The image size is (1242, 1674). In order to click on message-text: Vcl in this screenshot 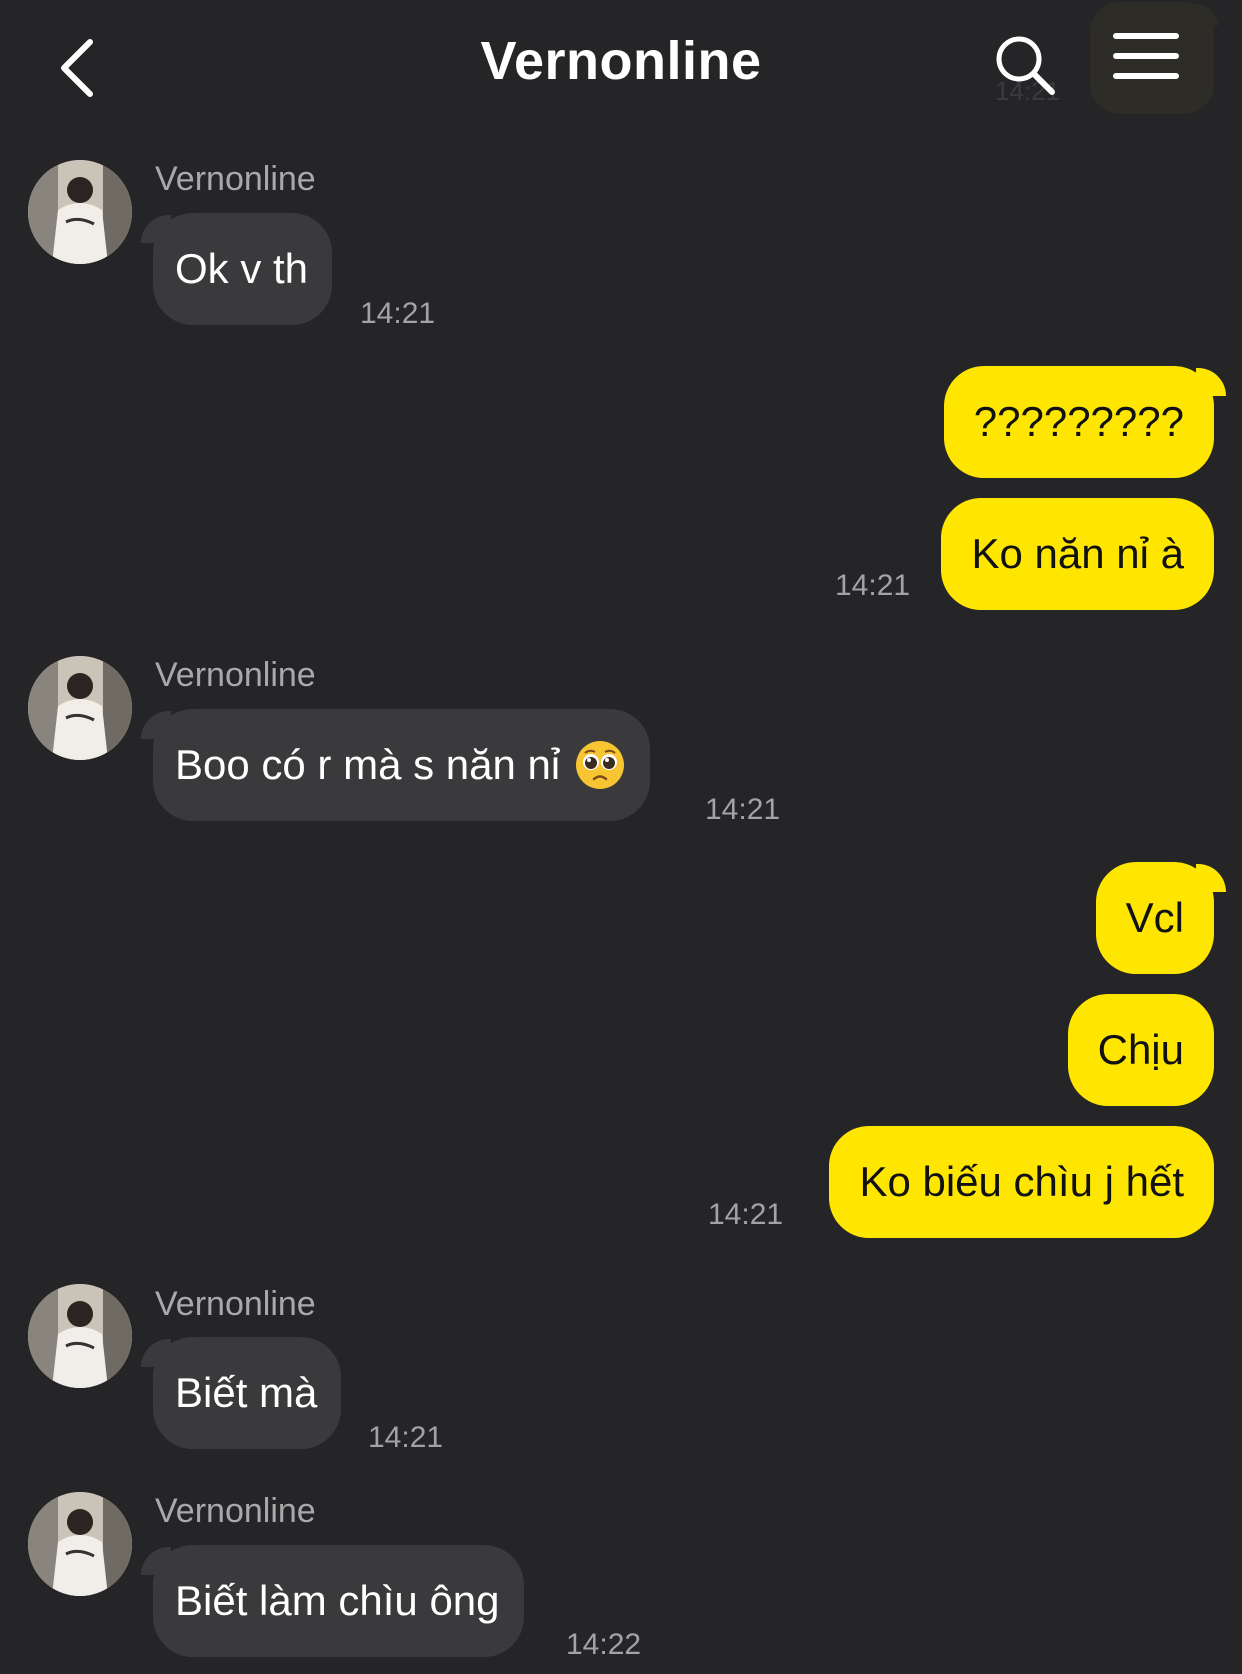, I will do `click(1154, 917)`.